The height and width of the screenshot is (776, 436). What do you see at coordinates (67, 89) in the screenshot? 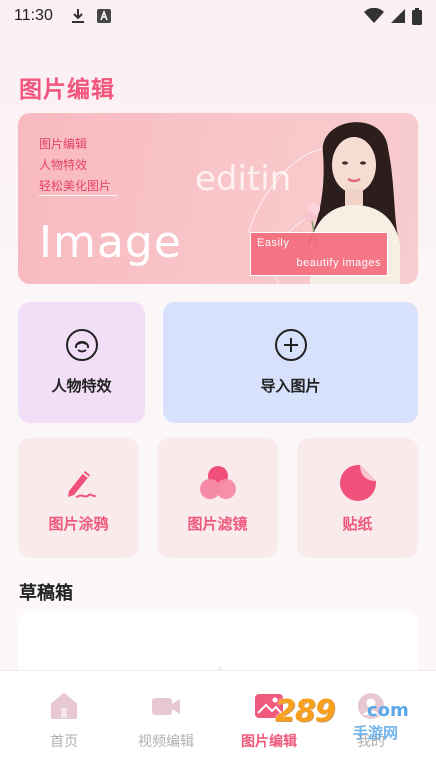
I see `page-title: 图片编辑` at bounding box center [67, 89].